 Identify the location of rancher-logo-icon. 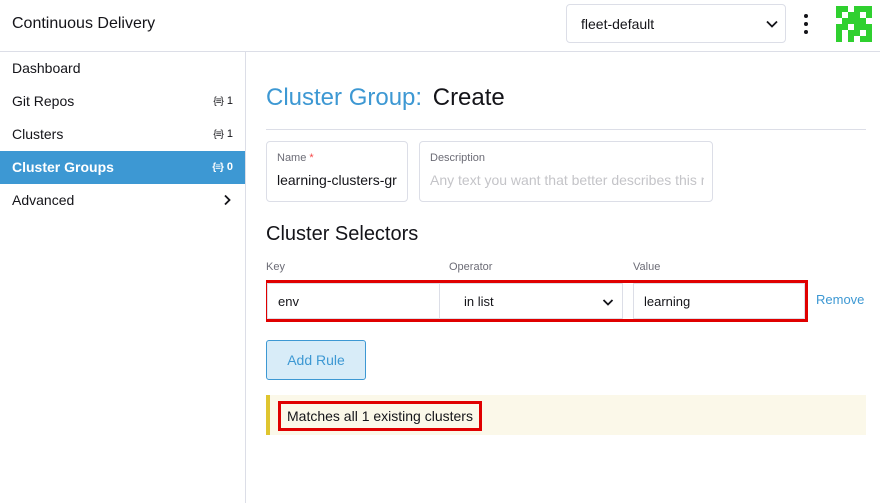
(854, 24).